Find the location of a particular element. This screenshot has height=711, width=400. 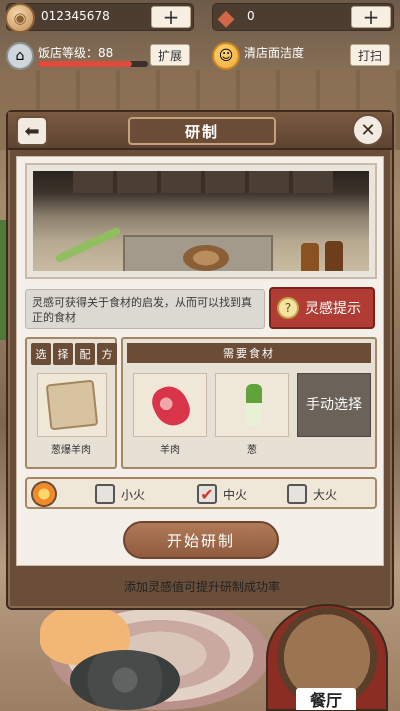

select-recipe-char: 方 is located at coordinates (107, 354).